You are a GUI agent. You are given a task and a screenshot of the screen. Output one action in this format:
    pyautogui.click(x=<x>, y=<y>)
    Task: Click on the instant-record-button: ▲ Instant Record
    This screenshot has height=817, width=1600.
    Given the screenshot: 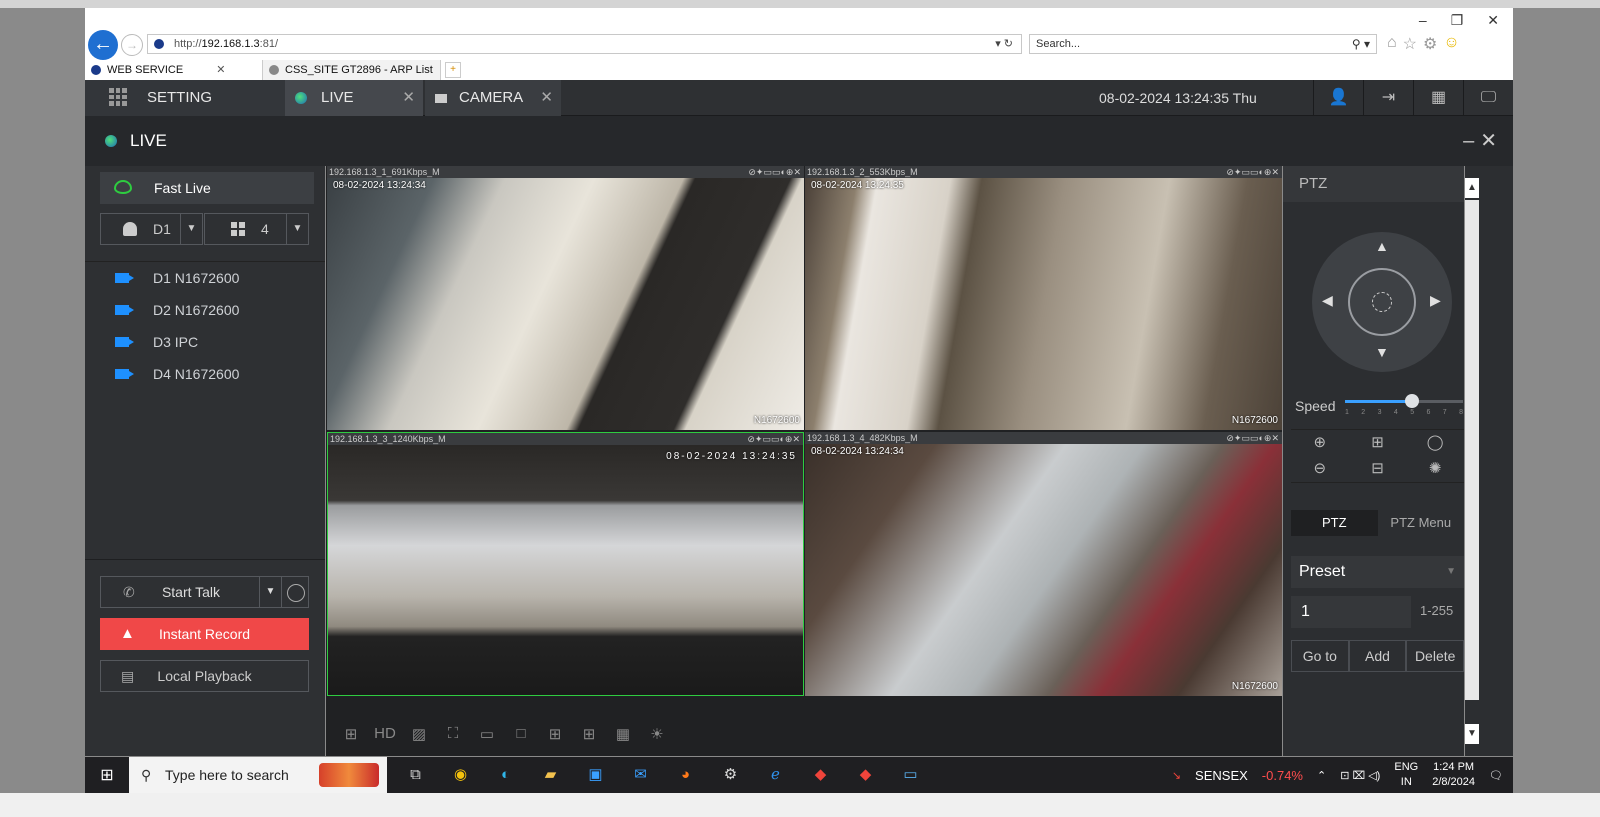 What is the action you would take?
    pyautogui.click(x=204, y=634)
    